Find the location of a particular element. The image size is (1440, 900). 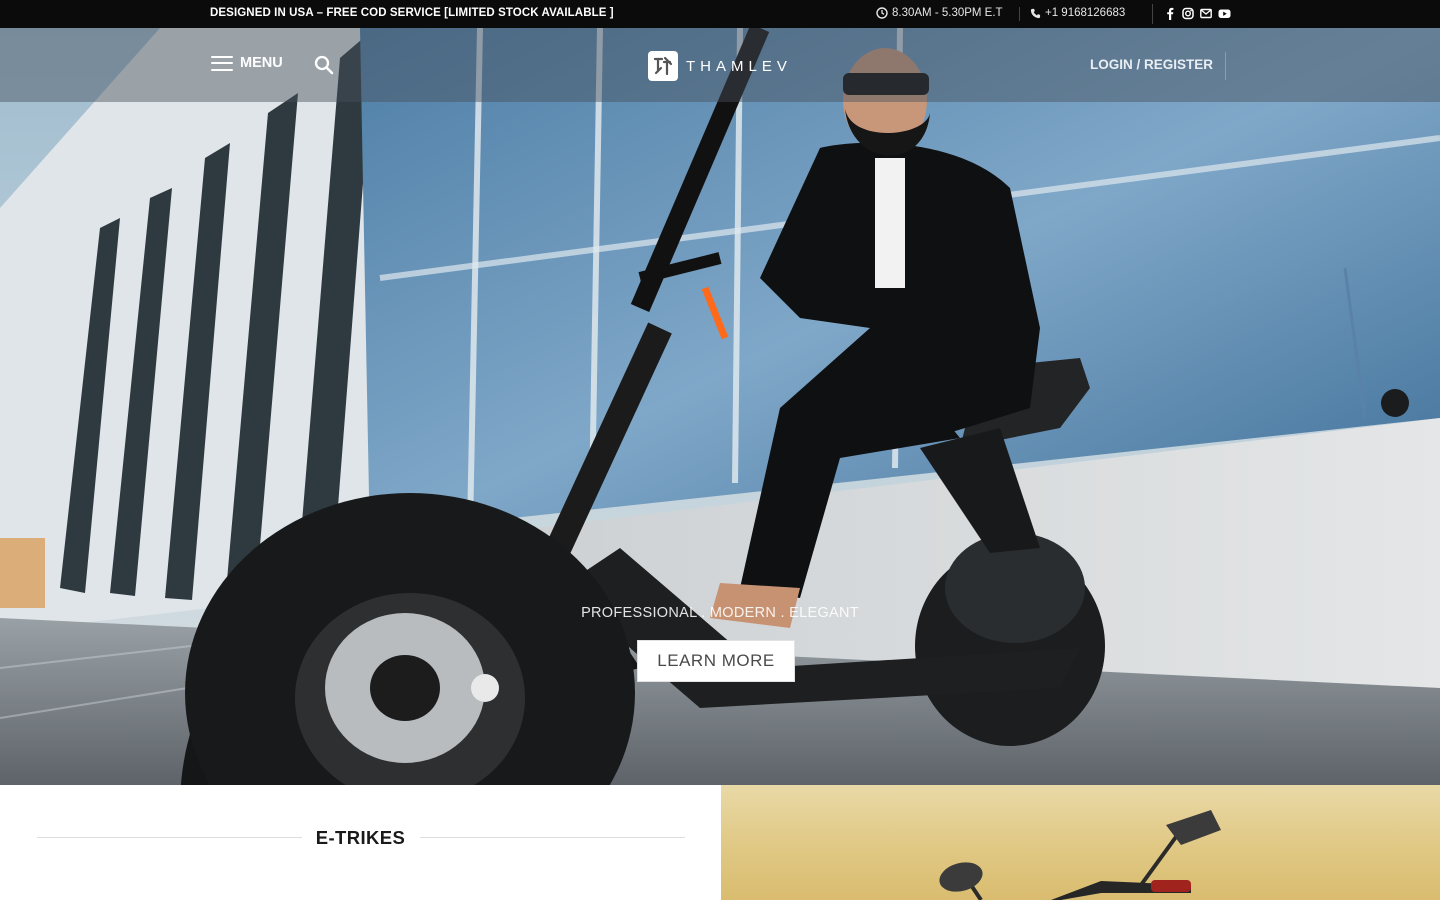

title-rule-right is located at coordinates (552, 837).